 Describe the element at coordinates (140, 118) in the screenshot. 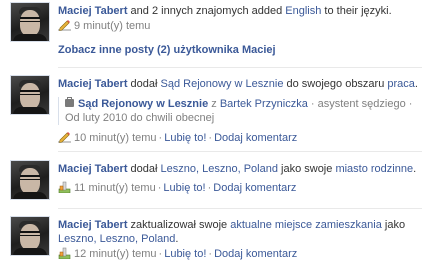

I see `attachment-dates: Od luty 2010 do chwili obecnej` at that location.